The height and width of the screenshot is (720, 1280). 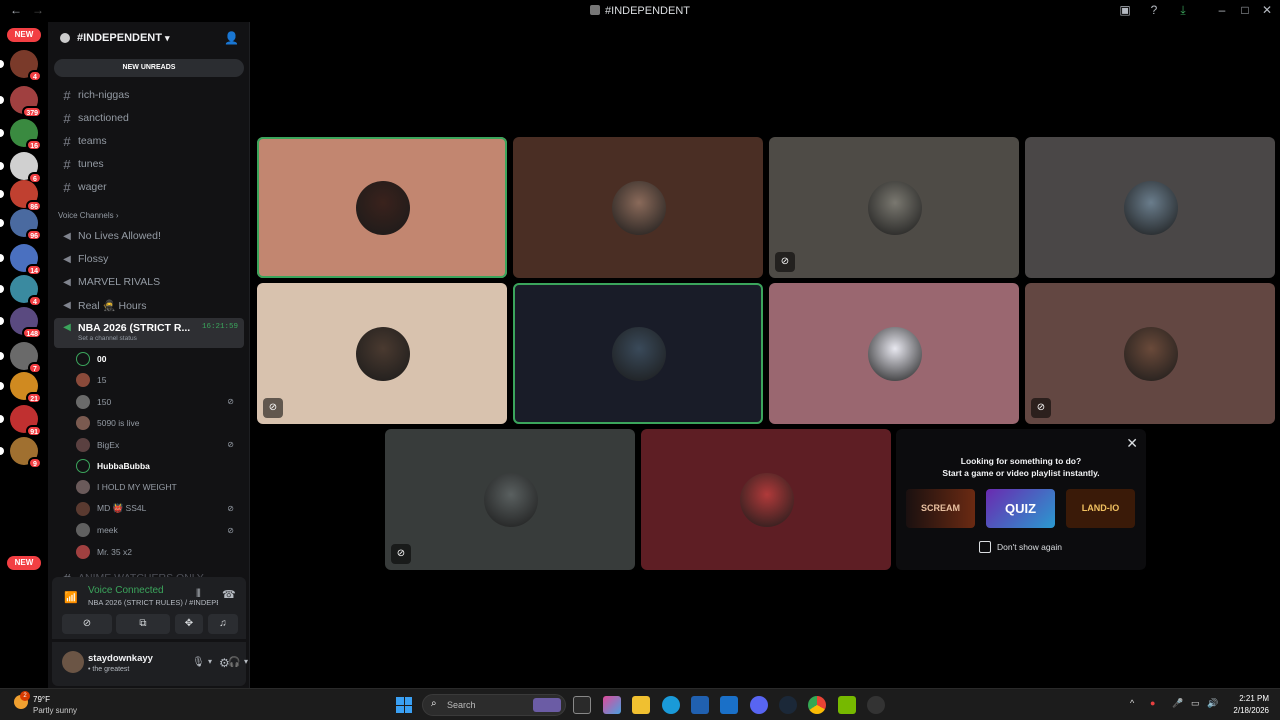 I want to click on voice-member: HubbaBubba, so click(x=157, y=466).